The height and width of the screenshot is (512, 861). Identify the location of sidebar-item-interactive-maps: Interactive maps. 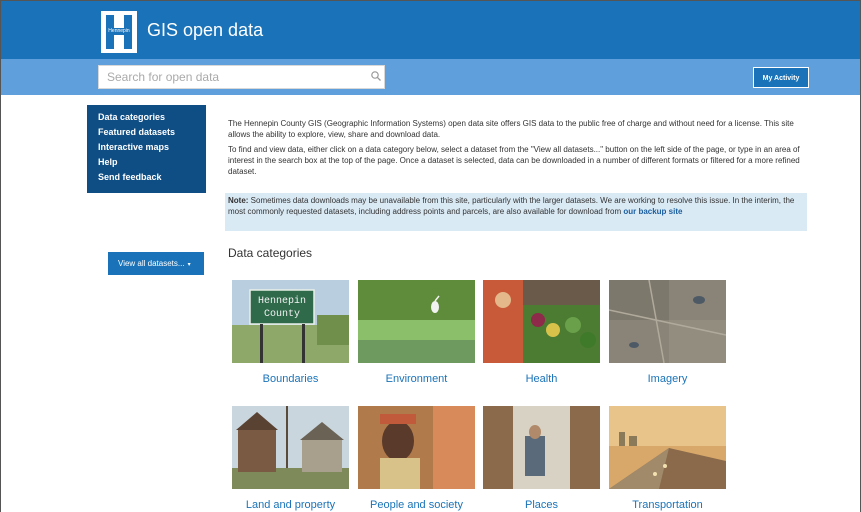
(152, 147).